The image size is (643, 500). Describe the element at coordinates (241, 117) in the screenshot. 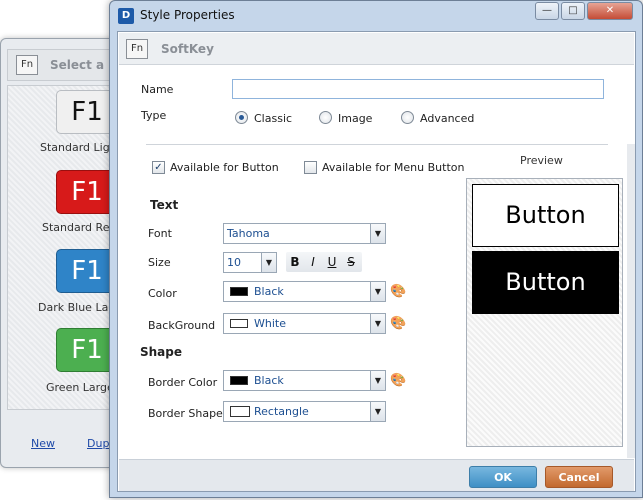

I see `type-classic-radio` at that location.